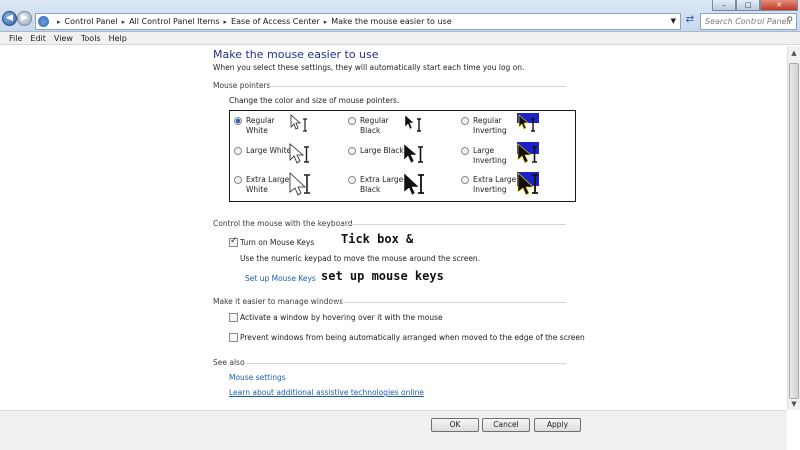 Image resolution: width=800 pixels, height=450 pixels. What do you see at coordinates (465, 180) in the screenshot?
I see `radio-xl-inverting` at bounding box center [465, 180].